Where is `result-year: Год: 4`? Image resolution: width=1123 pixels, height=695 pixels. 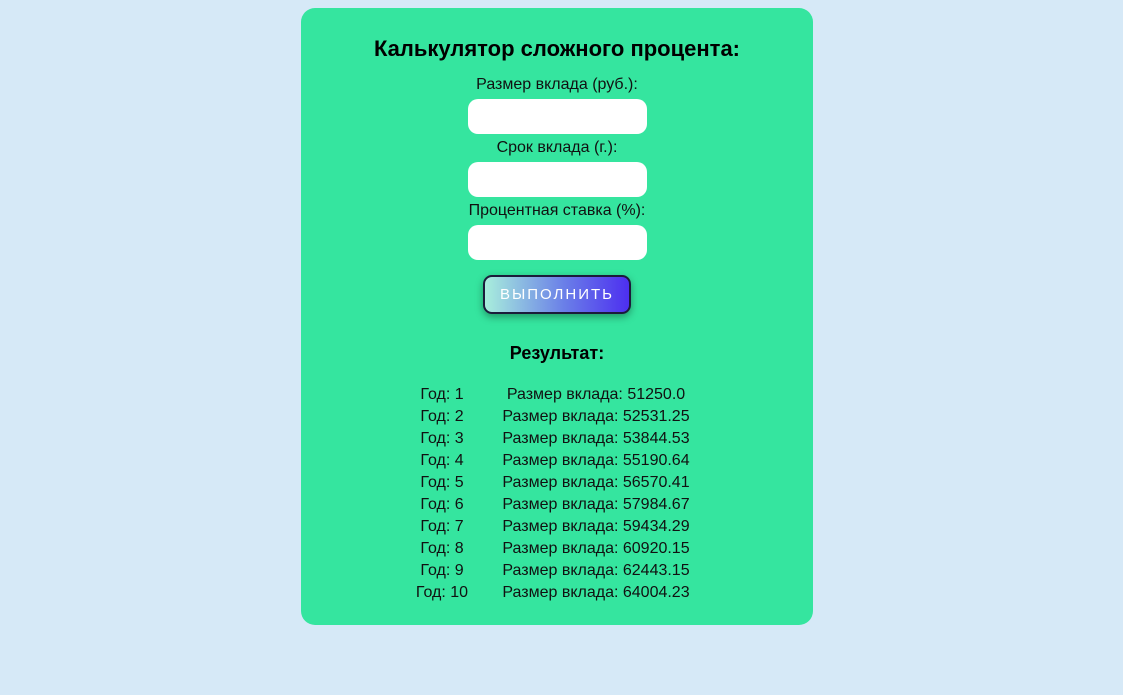
result-year: Год: 4 is located at coordinates (442, 460).